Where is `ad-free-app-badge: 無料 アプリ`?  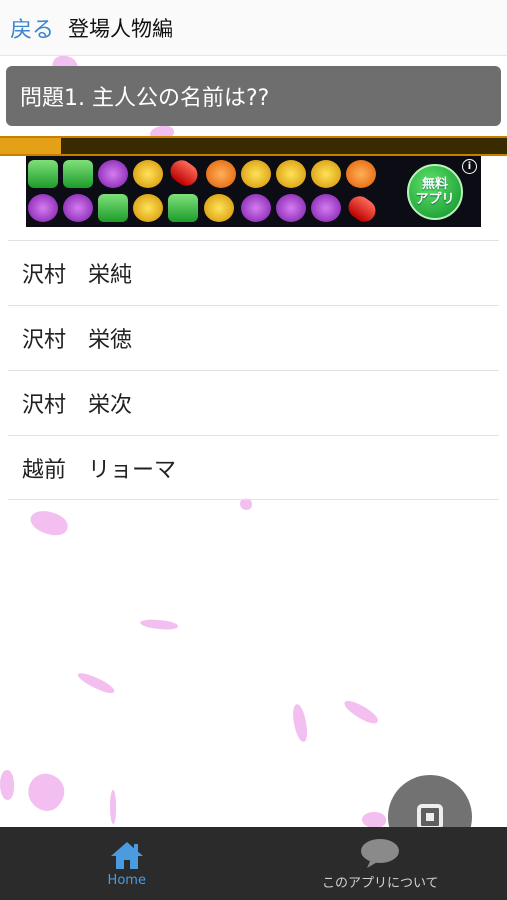
ad-free-app-badge: 無料 アプリ is located at coordinates (435, 192).